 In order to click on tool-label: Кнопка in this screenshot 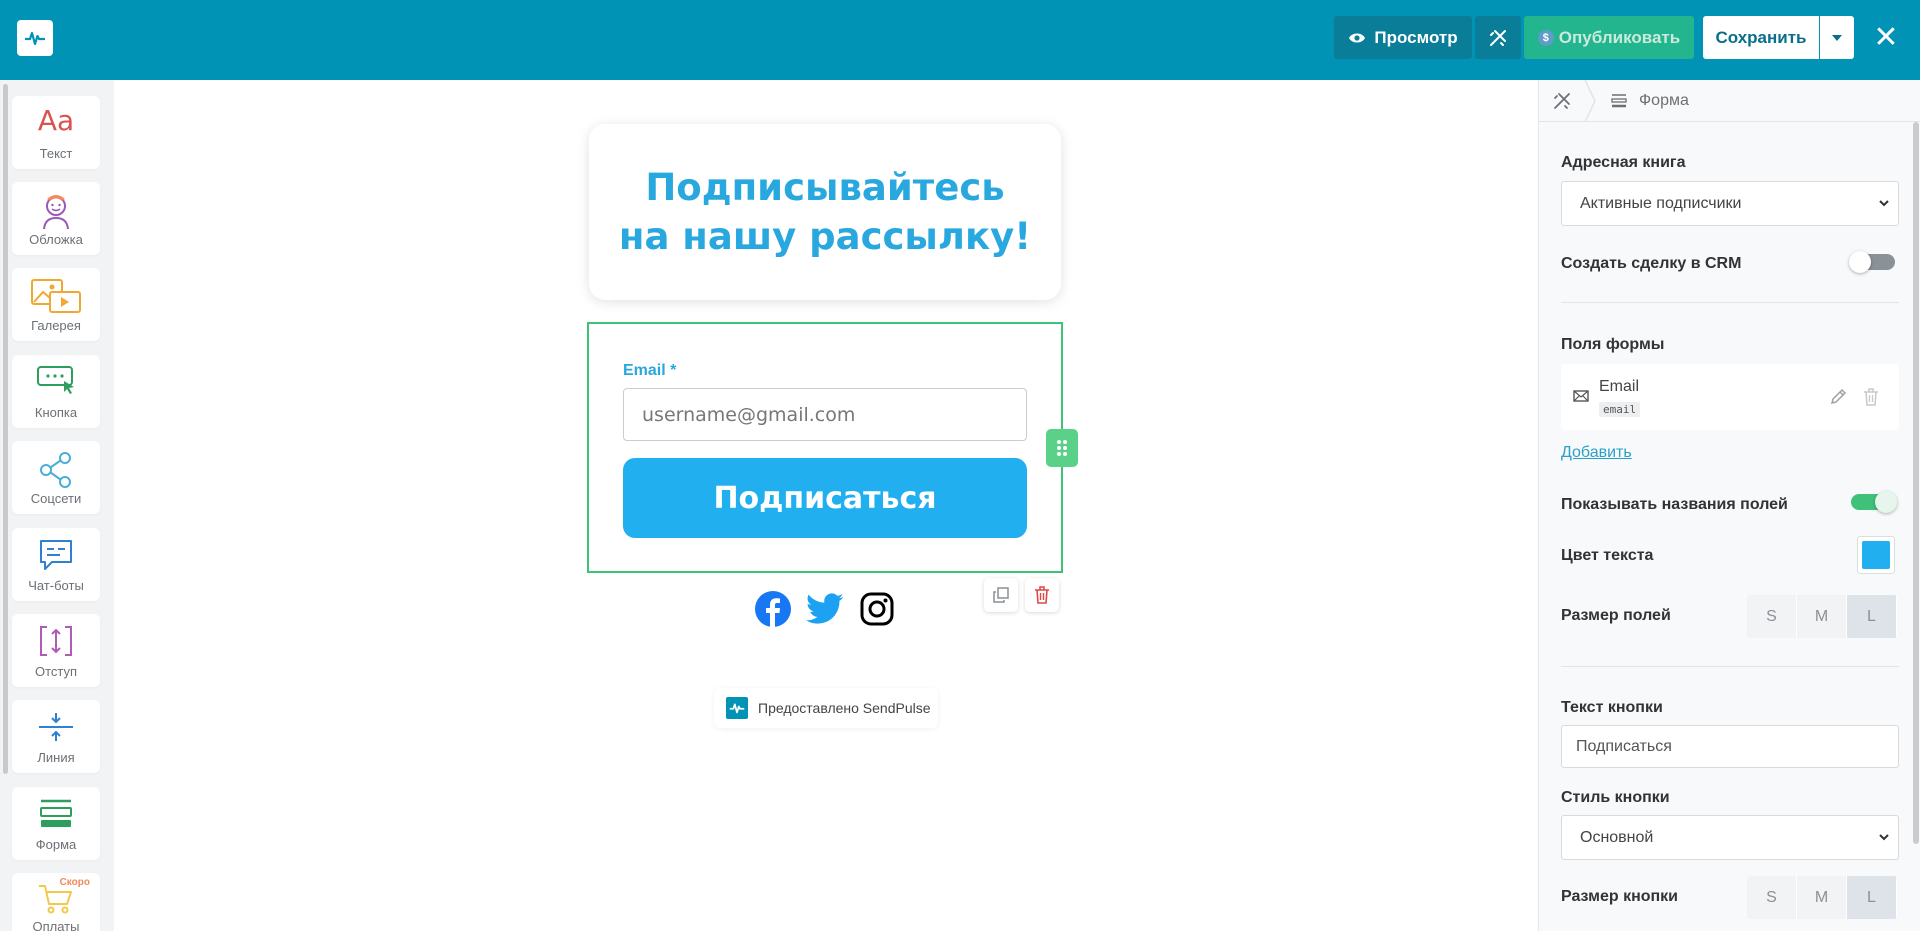, I will do `click(56, 412)`.